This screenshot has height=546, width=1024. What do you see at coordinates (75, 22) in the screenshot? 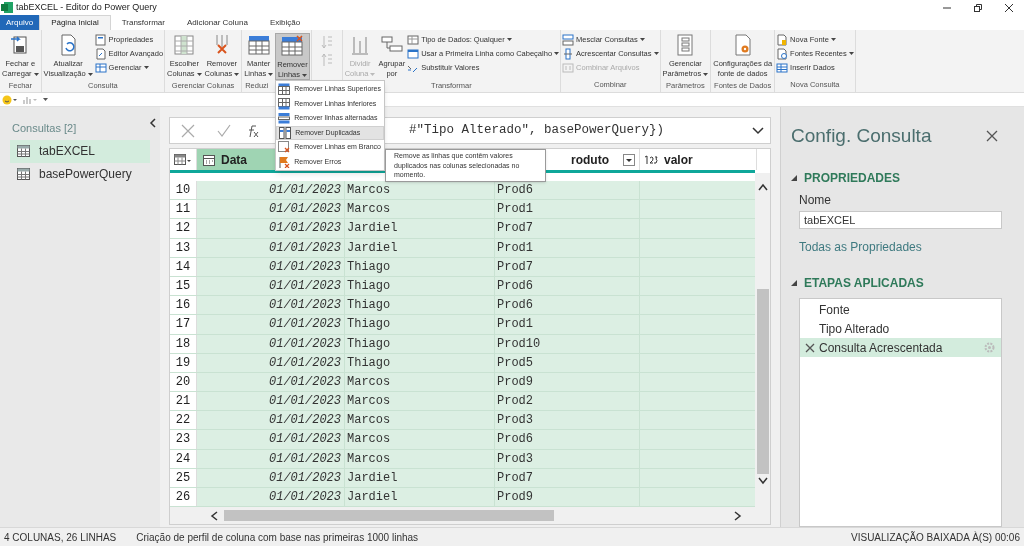
I see `ribbon-tab: Página Inicial` at bounding box center [75, 22].